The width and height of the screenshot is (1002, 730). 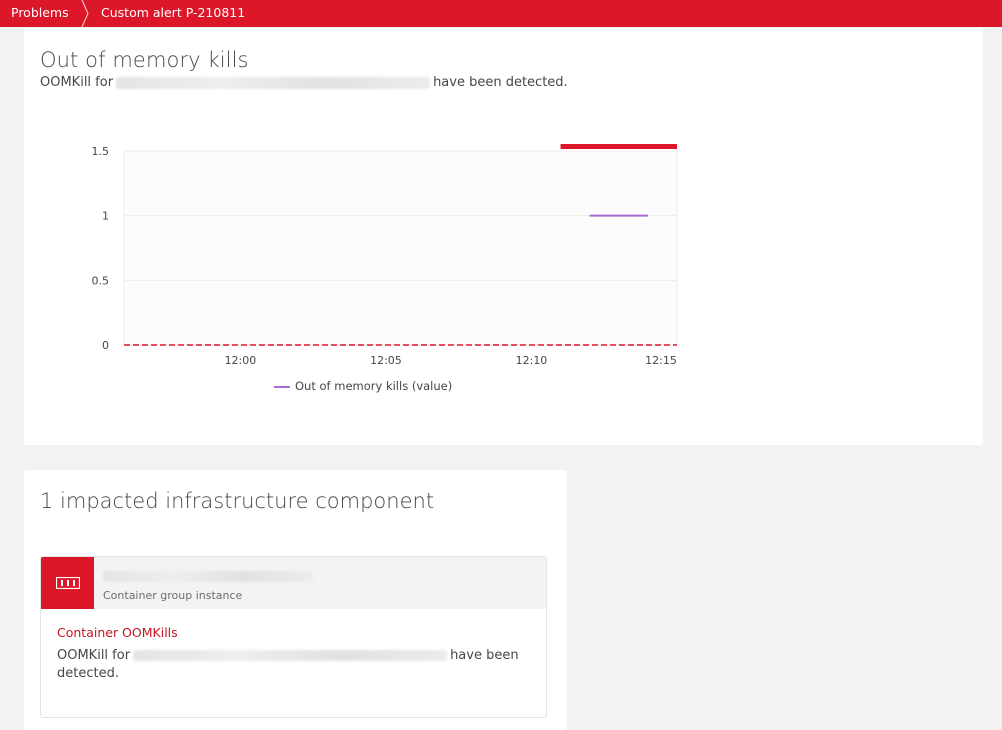 I want to click on problem-timeframe-marker, so click(x=618, y=146).